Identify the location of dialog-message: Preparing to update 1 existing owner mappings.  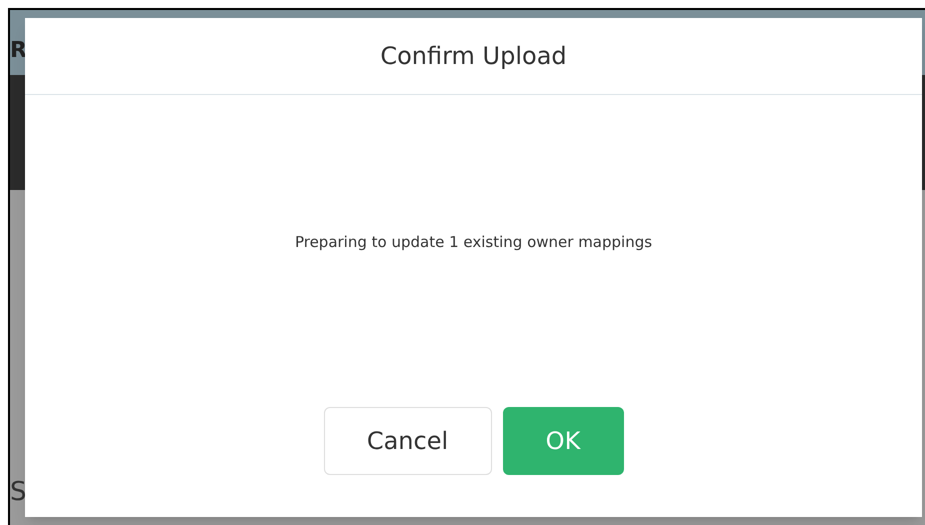
(473, 242).